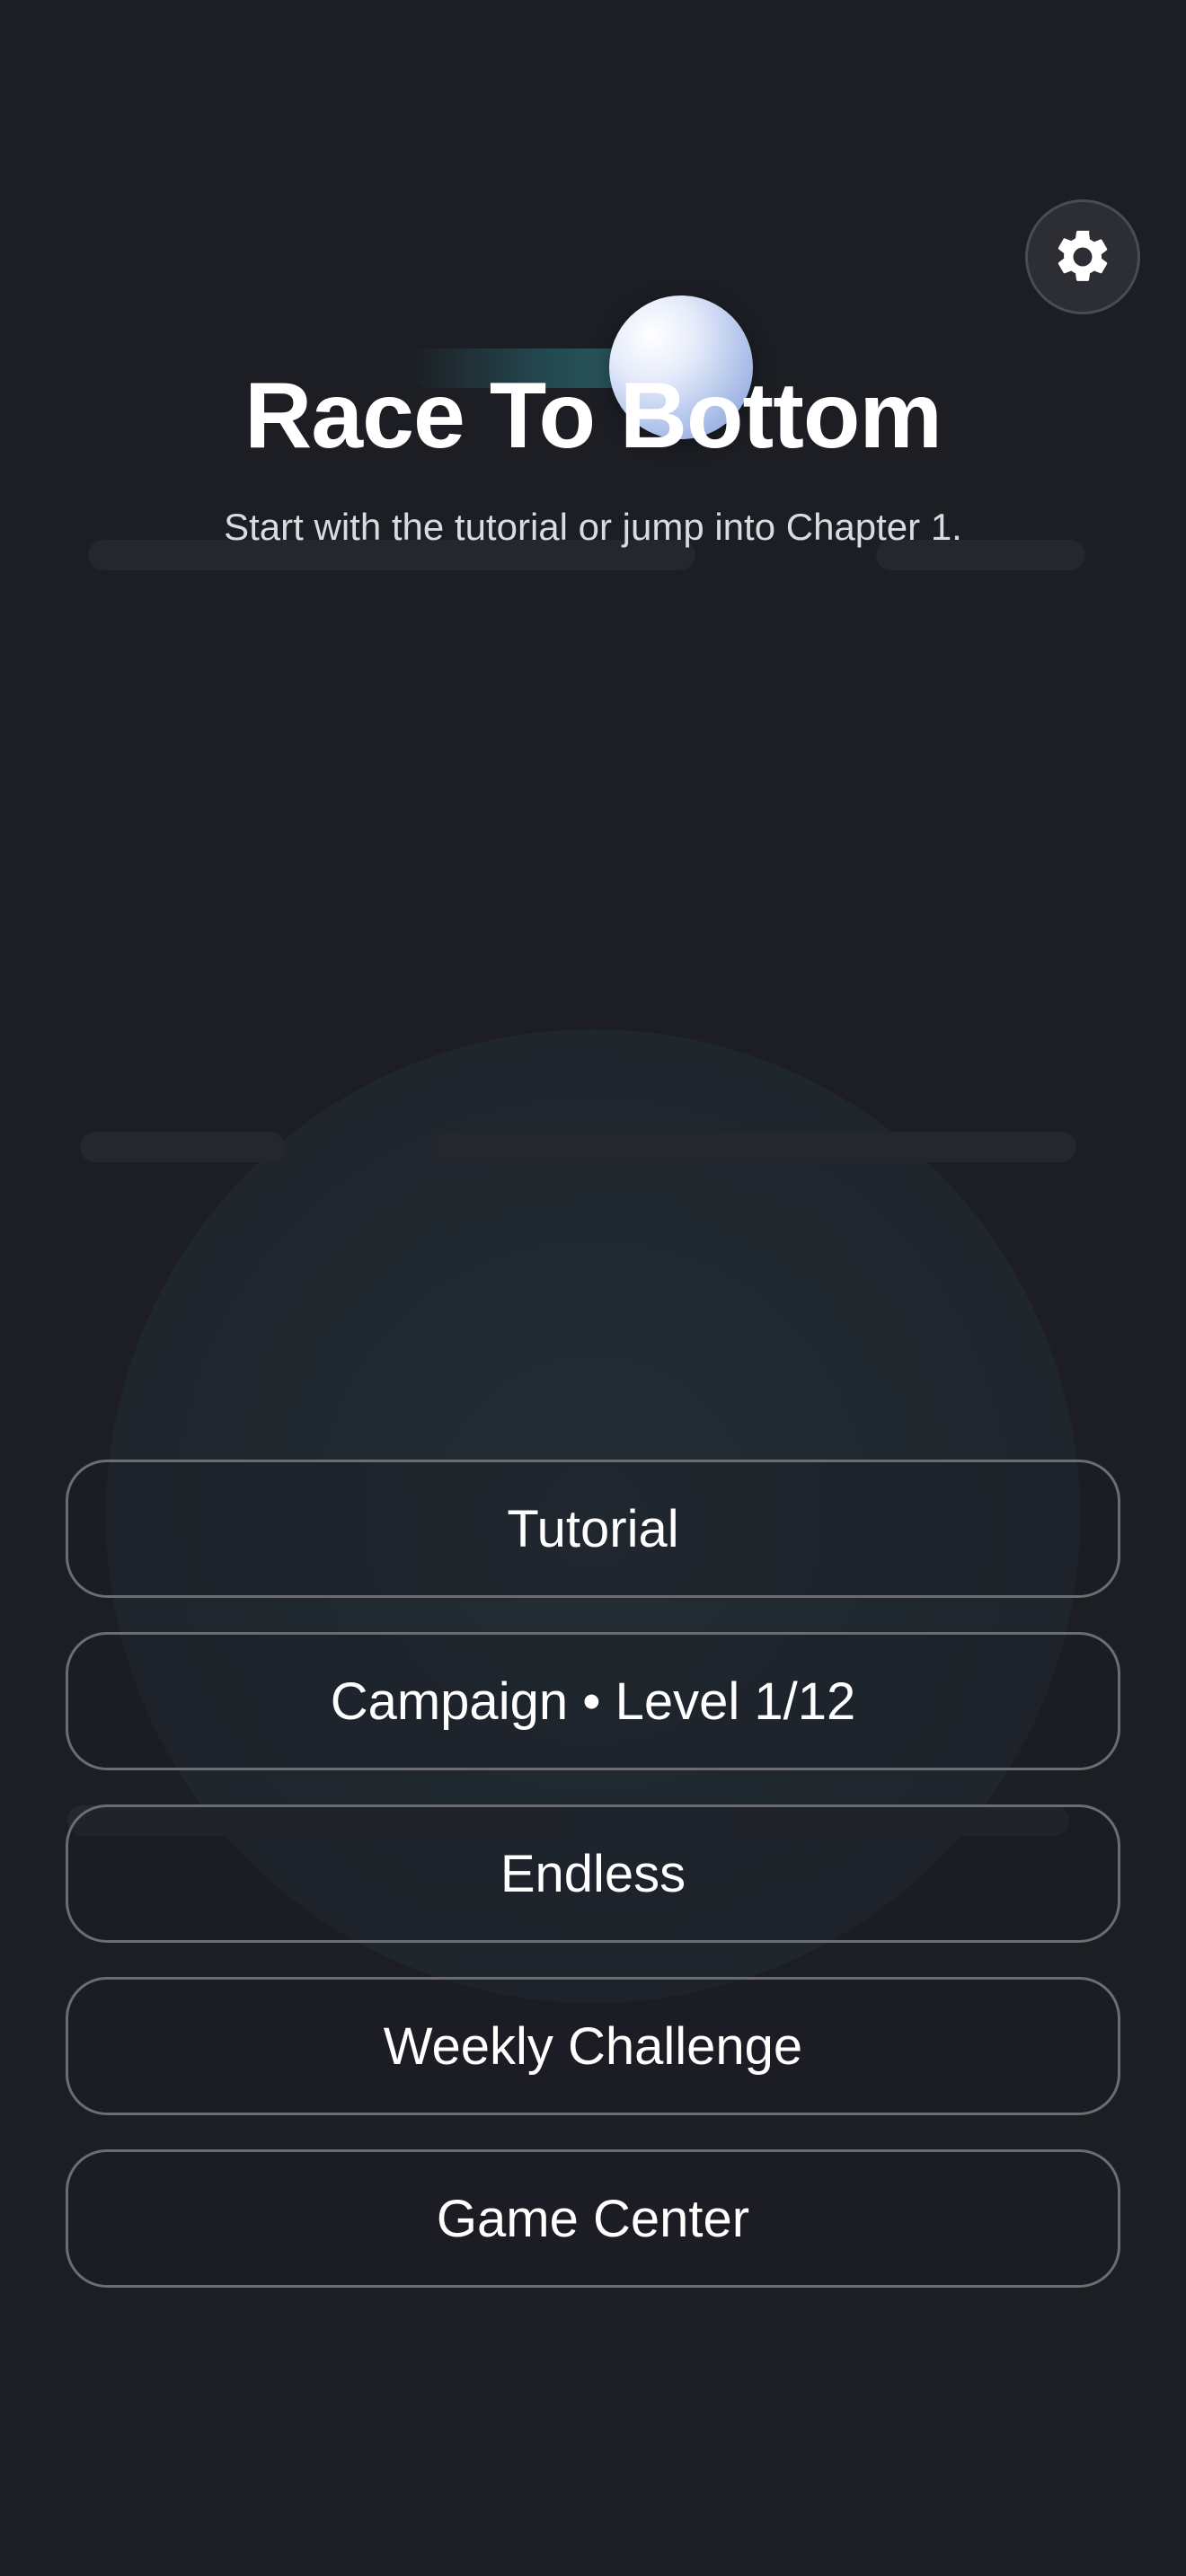 Image resolution: width=1186 pixels, height=2576 pixels. What do you see at coordinates (593, 416) in the screenshot?
I see `game-title: Race To Bottom` at bounding box center [593, 416].